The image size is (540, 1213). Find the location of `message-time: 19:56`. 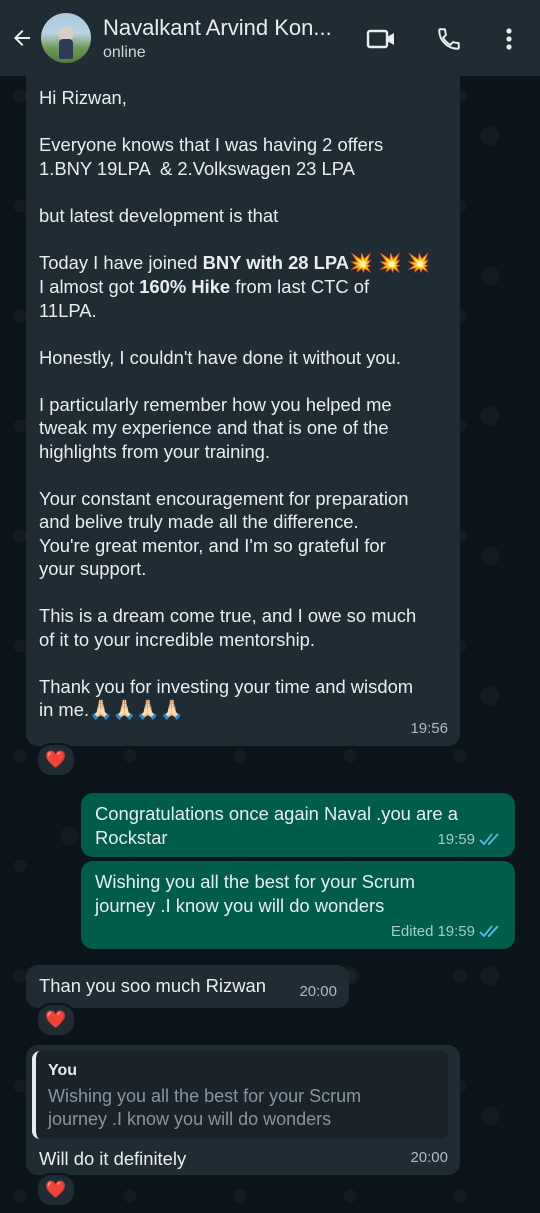

message-time: 19:56 is located at coordinates (429, 728).